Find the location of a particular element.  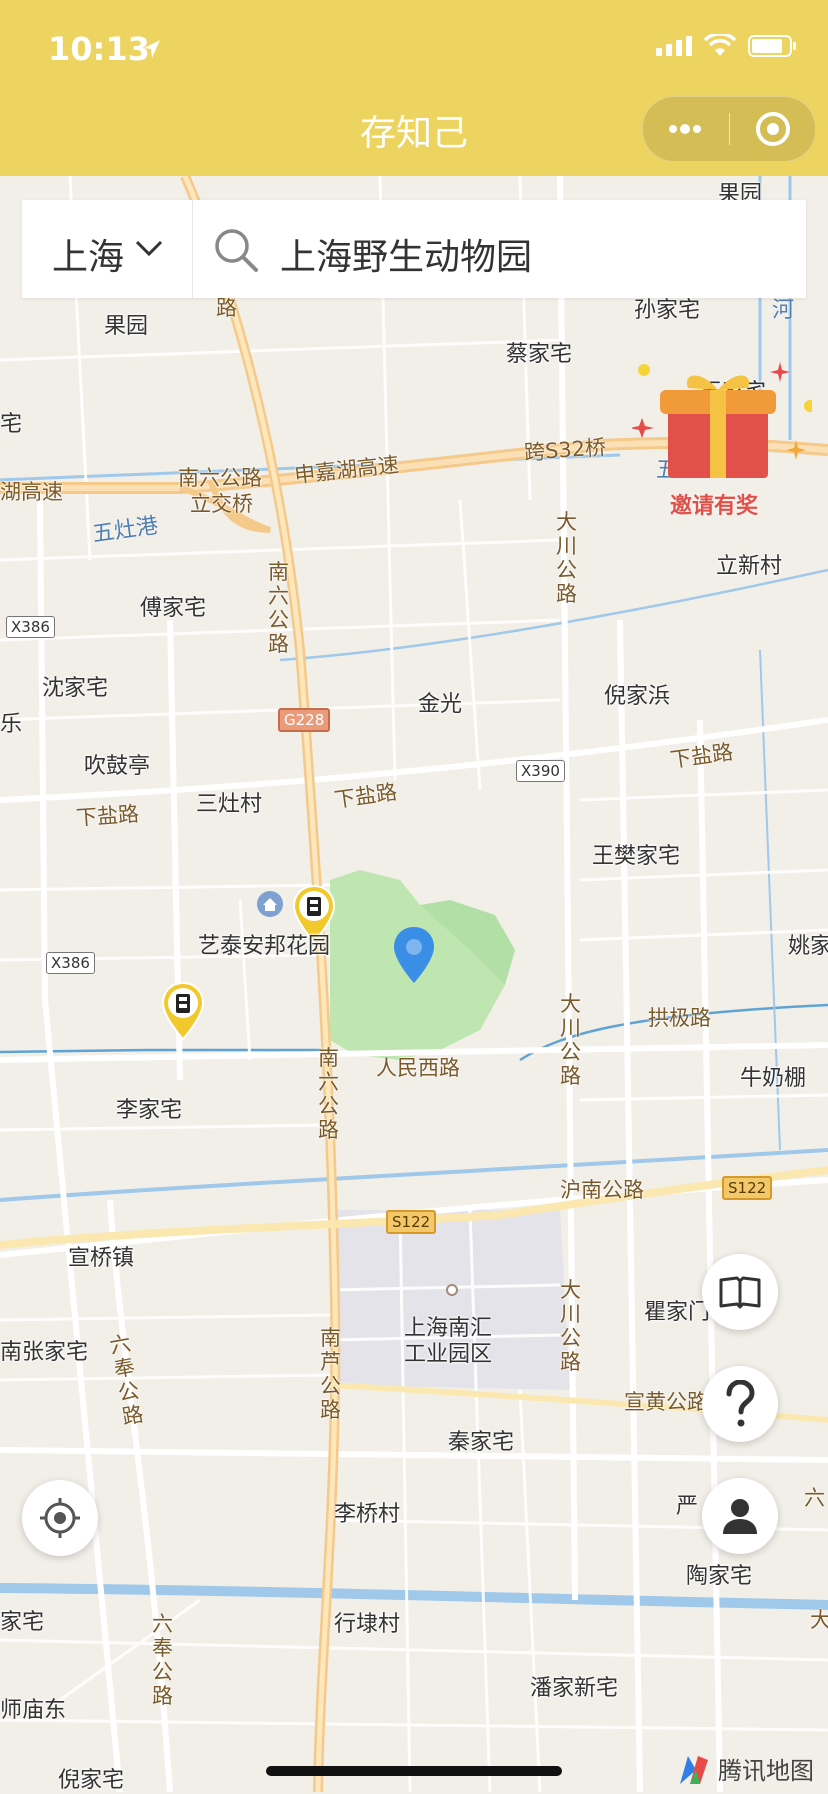

place-label: 宅 is located at coordinates (11, 424).